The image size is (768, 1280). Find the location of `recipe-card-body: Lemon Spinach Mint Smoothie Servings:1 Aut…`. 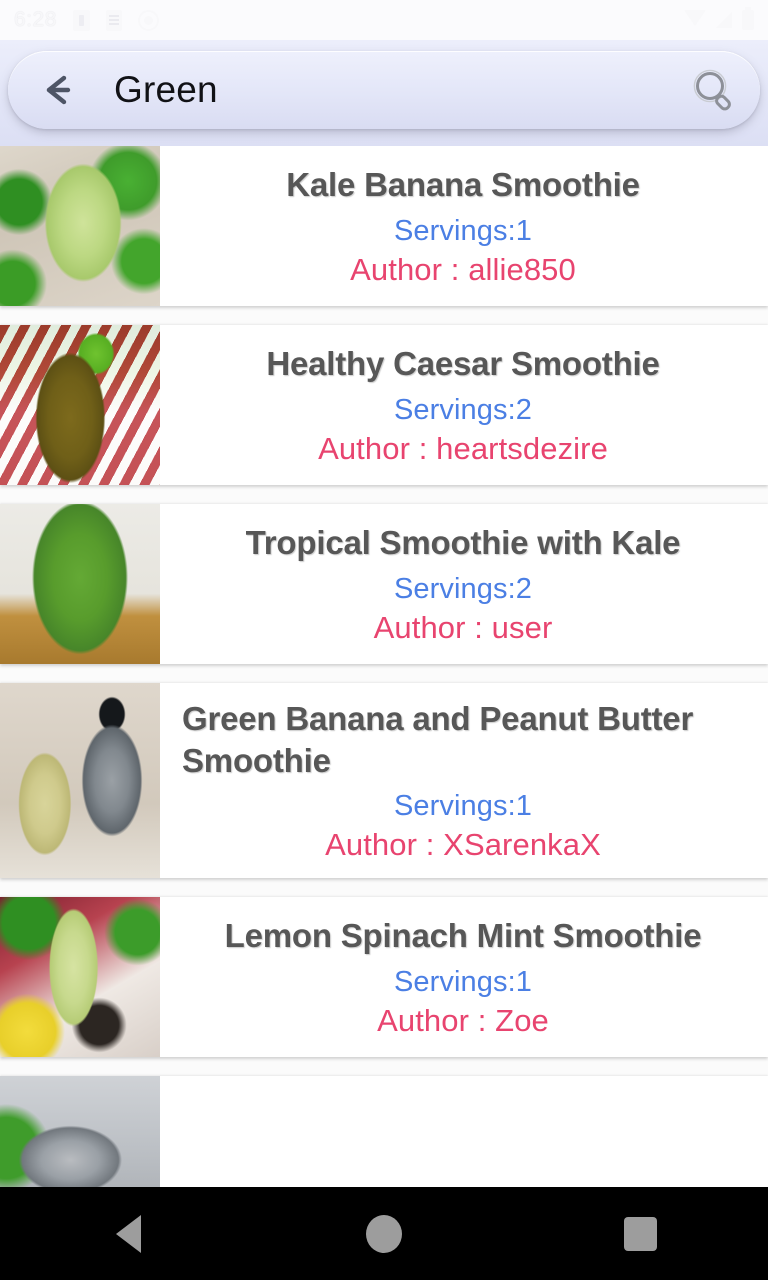

recipe-card-body: Lemon Spinach Mint Smoothie Servings:1 Aut… is located at coordinates (464, 977).